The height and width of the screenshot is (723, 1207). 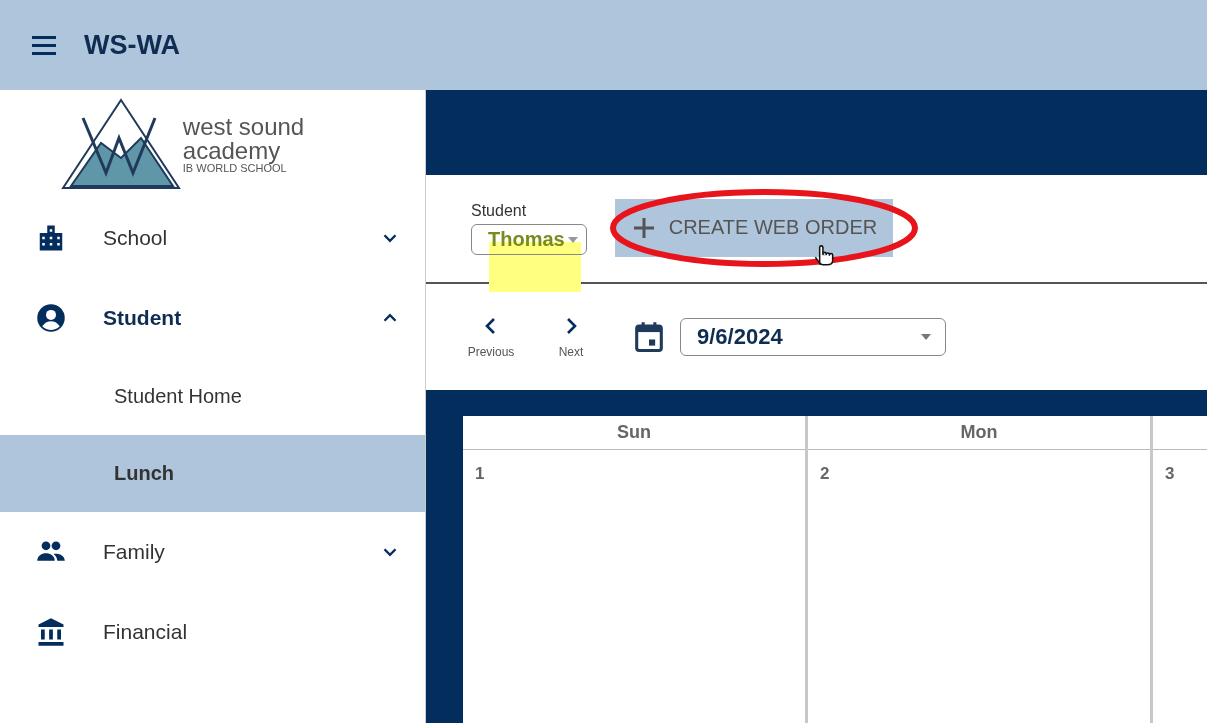 What do you see at coordinates (212, 238) in the screenshot?
I see `sidebar-item: School` at bounding box center [212, 238].